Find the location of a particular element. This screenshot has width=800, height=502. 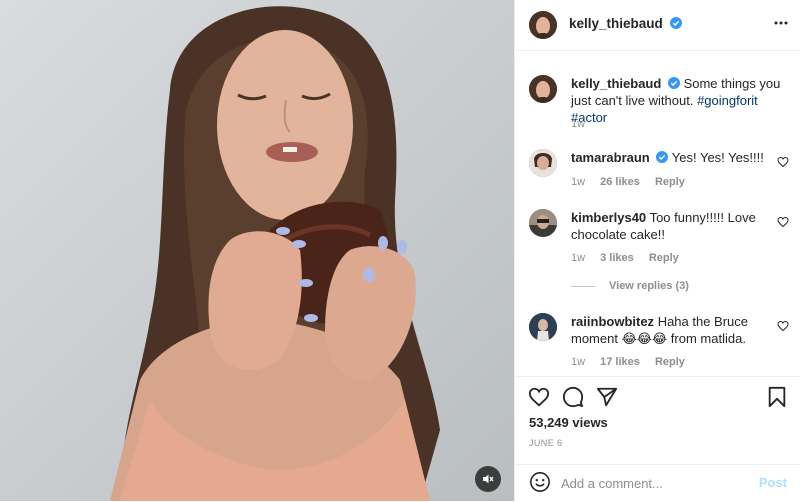

hashtag-goingforit: #goingforit is located at coordinates (727, 100).